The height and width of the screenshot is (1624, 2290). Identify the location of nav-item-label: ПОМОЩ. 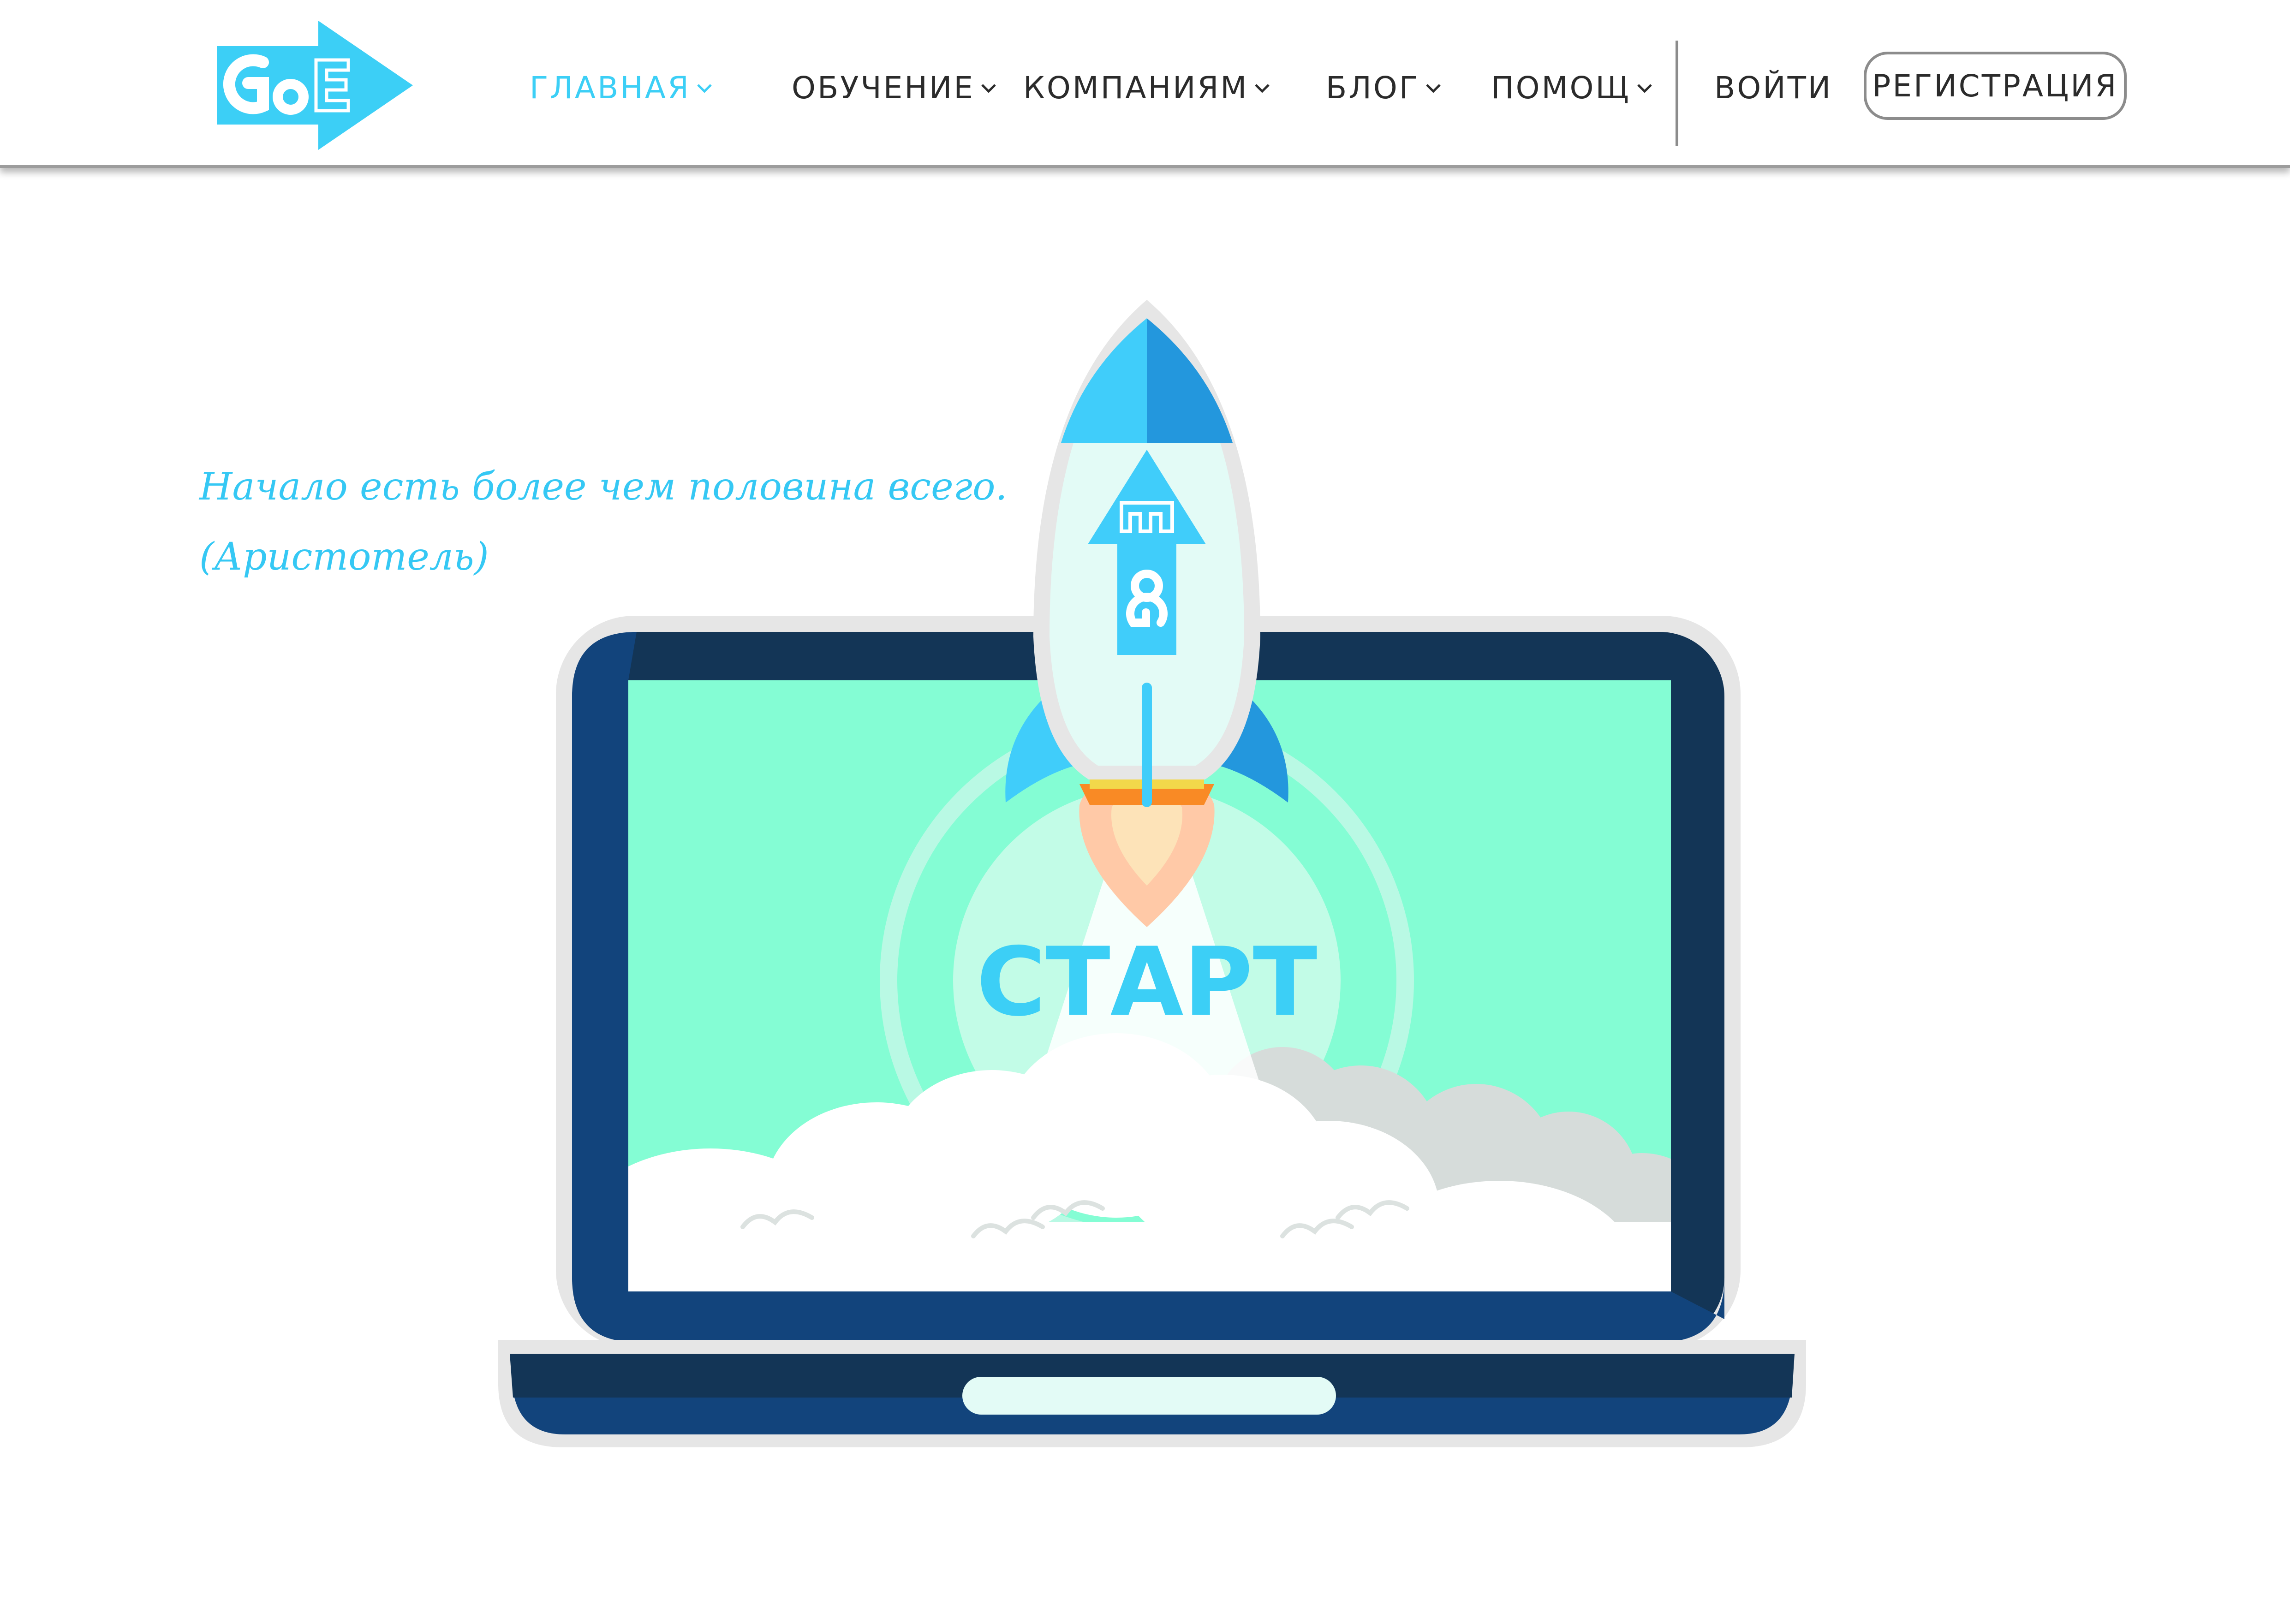
(1561, 88).